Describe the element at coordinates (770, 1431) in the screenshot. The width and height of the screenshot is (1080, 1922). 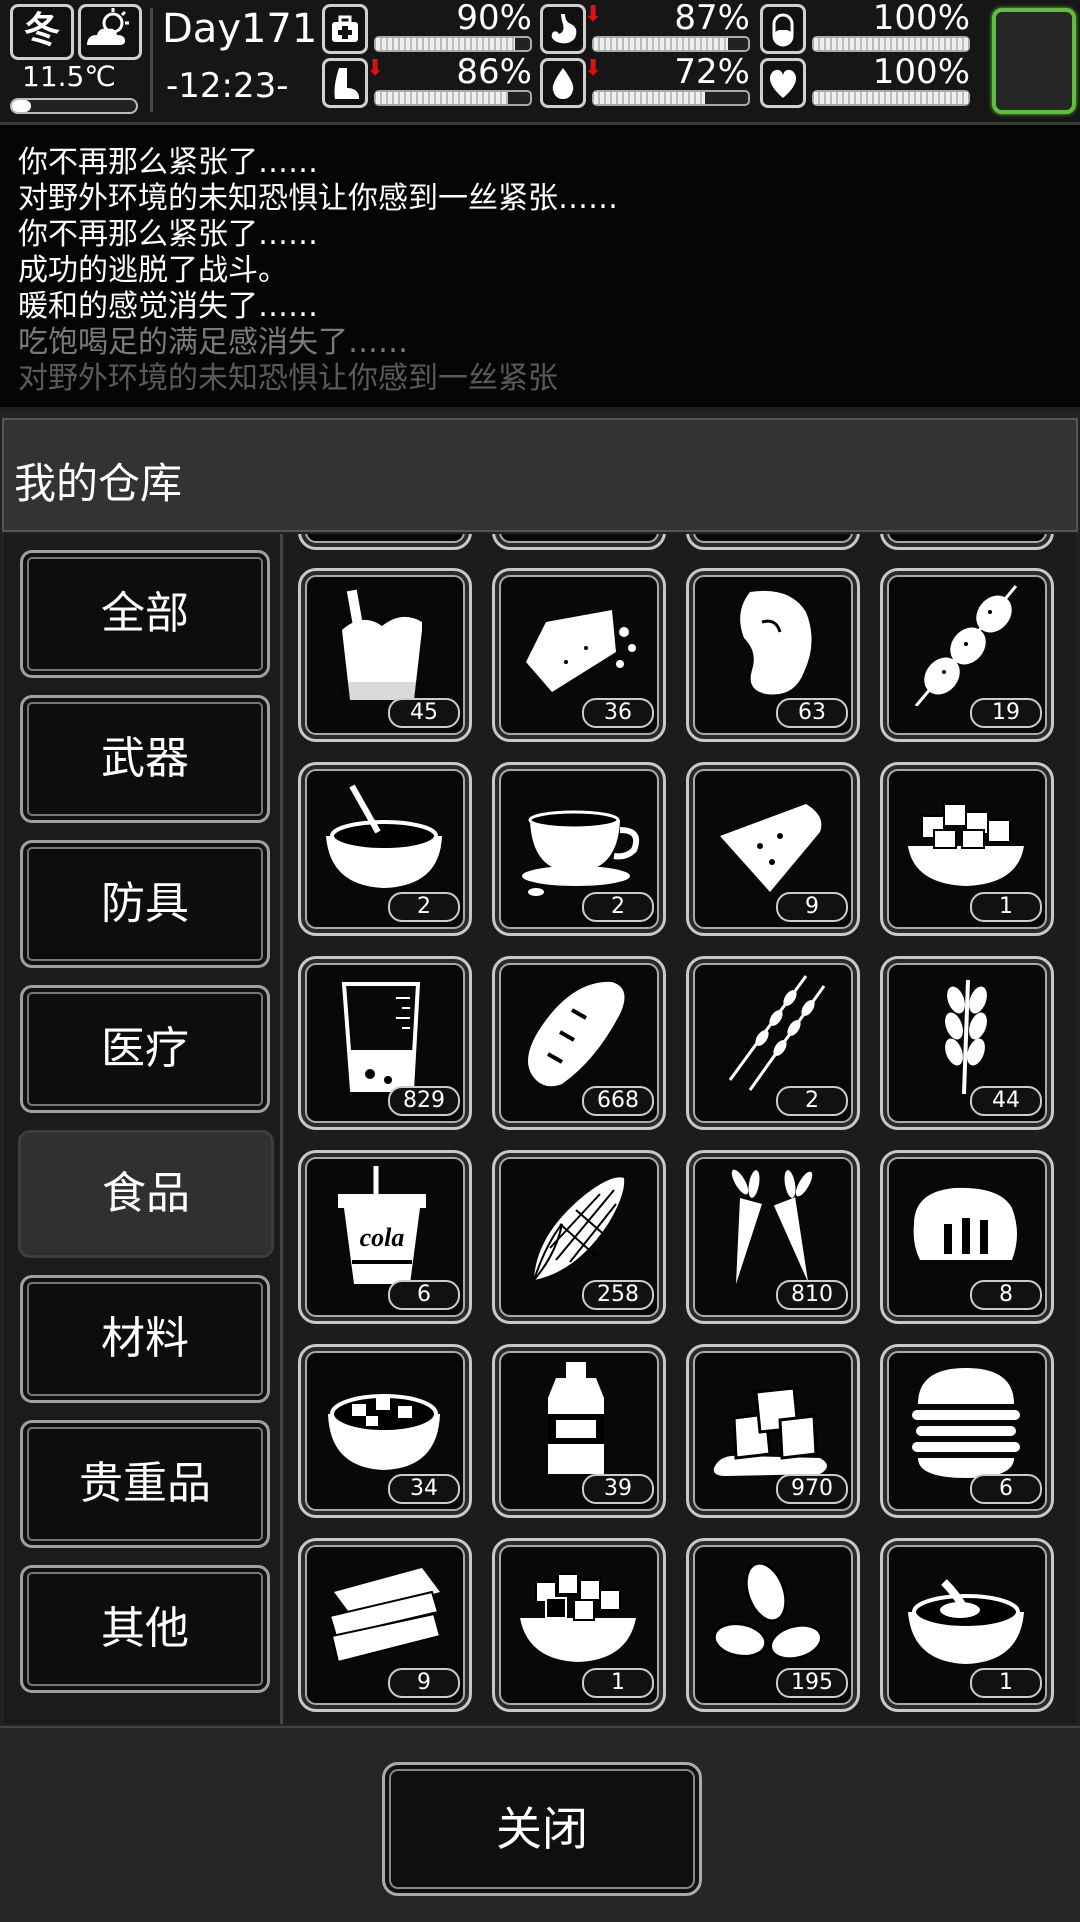
I see `ice-cubes-icon` at that location.